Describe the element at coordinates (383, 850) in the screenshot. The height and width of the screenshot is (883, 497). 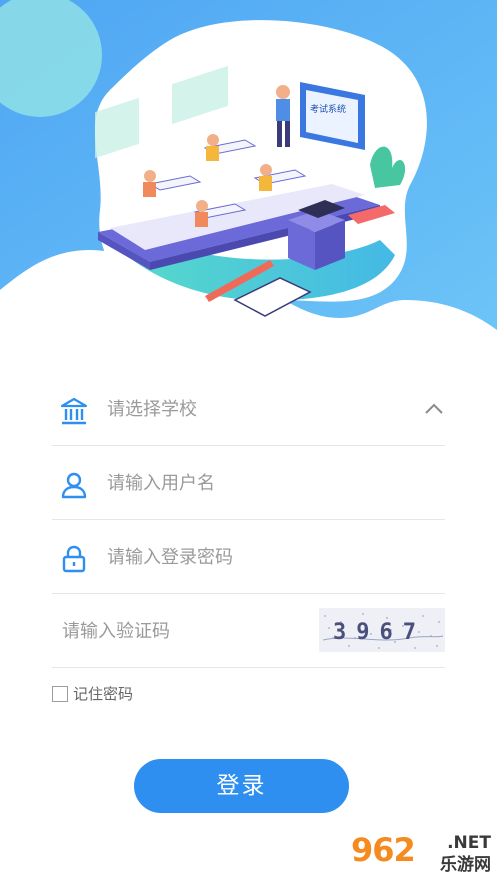
I see `watermark-number: 962` at that location.